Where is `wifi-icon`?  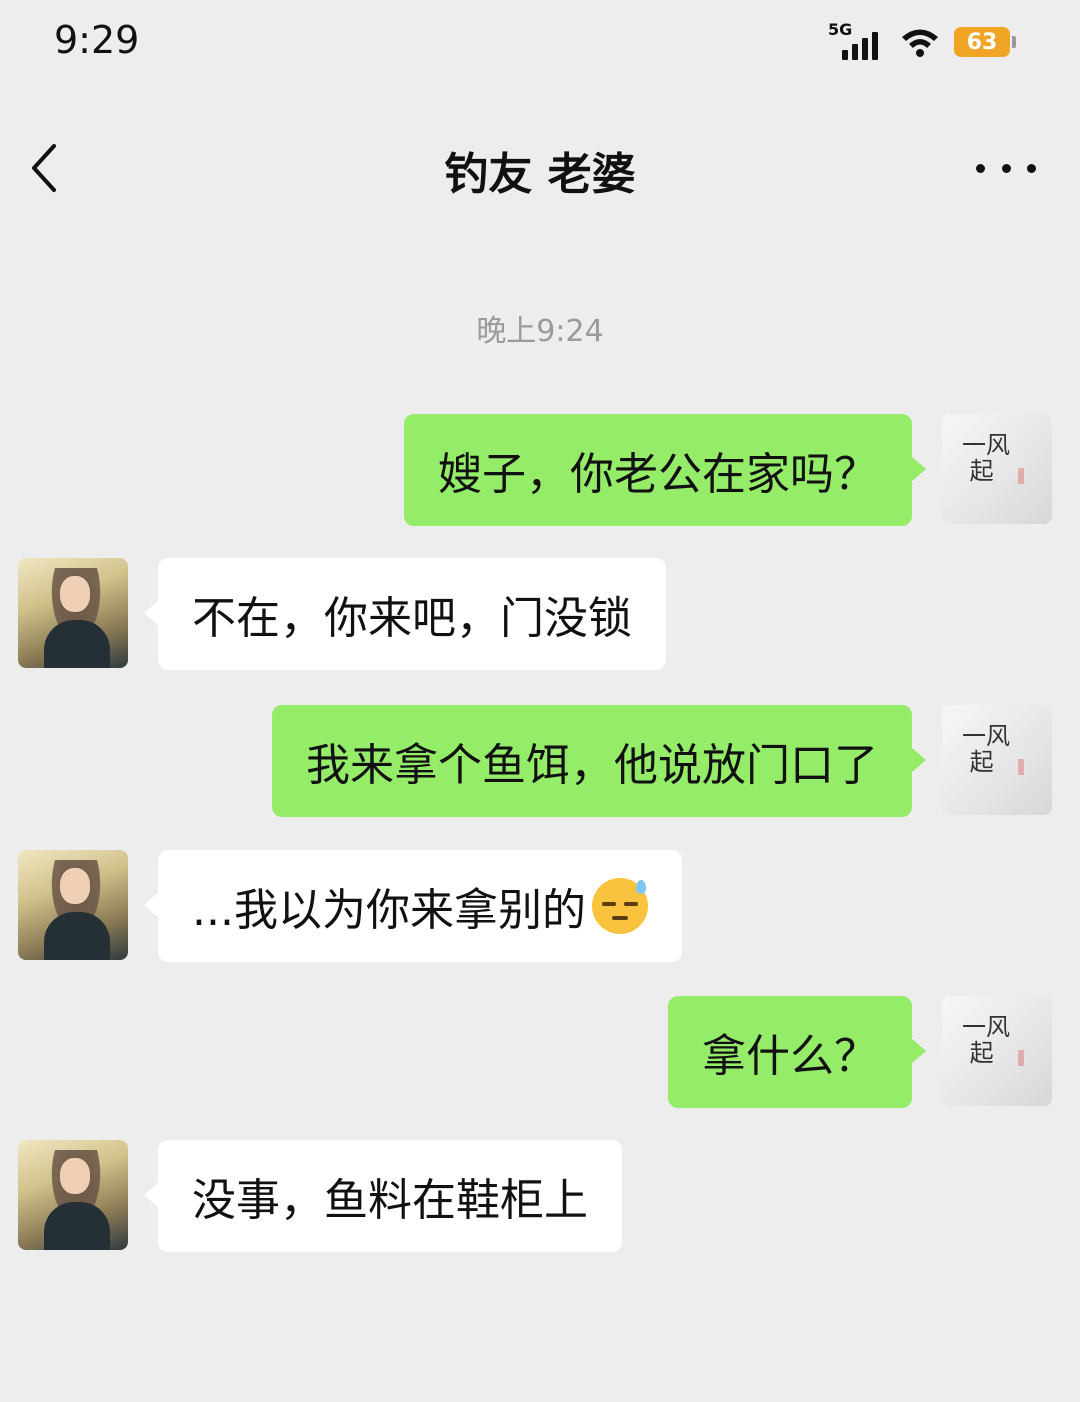
wifi-icon is located at coordinates (920, 42).